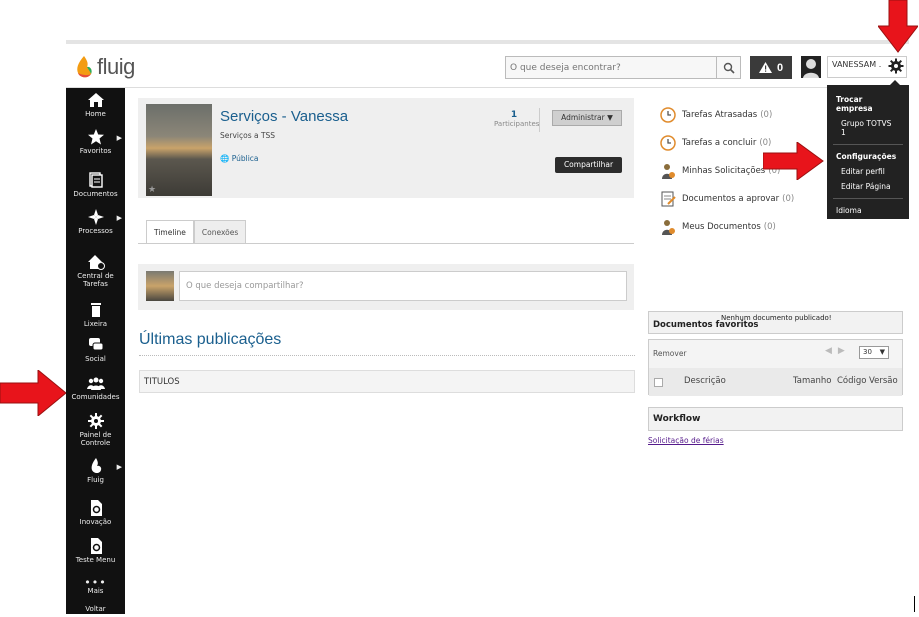  Describe the element at coordinates (898, 26) in the screenshot. I see `annotation-arrow-down` at that location.